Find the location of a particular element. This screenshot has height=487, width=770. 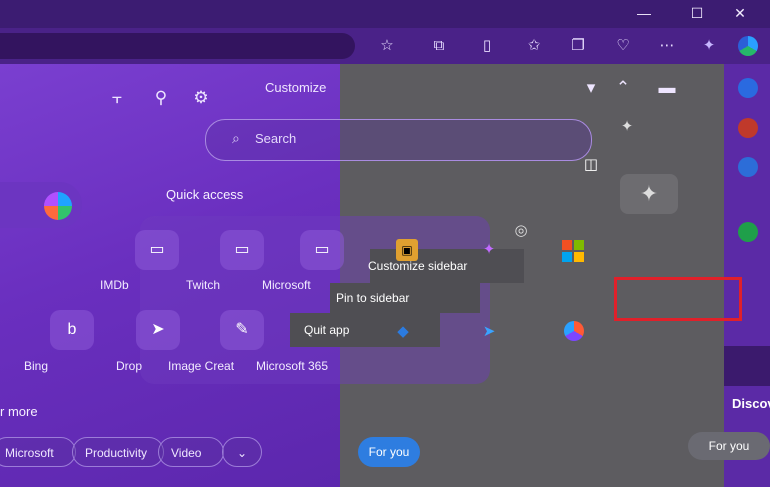

tile-label-image-creator: Image Creat is located at coordinates (201, 366).